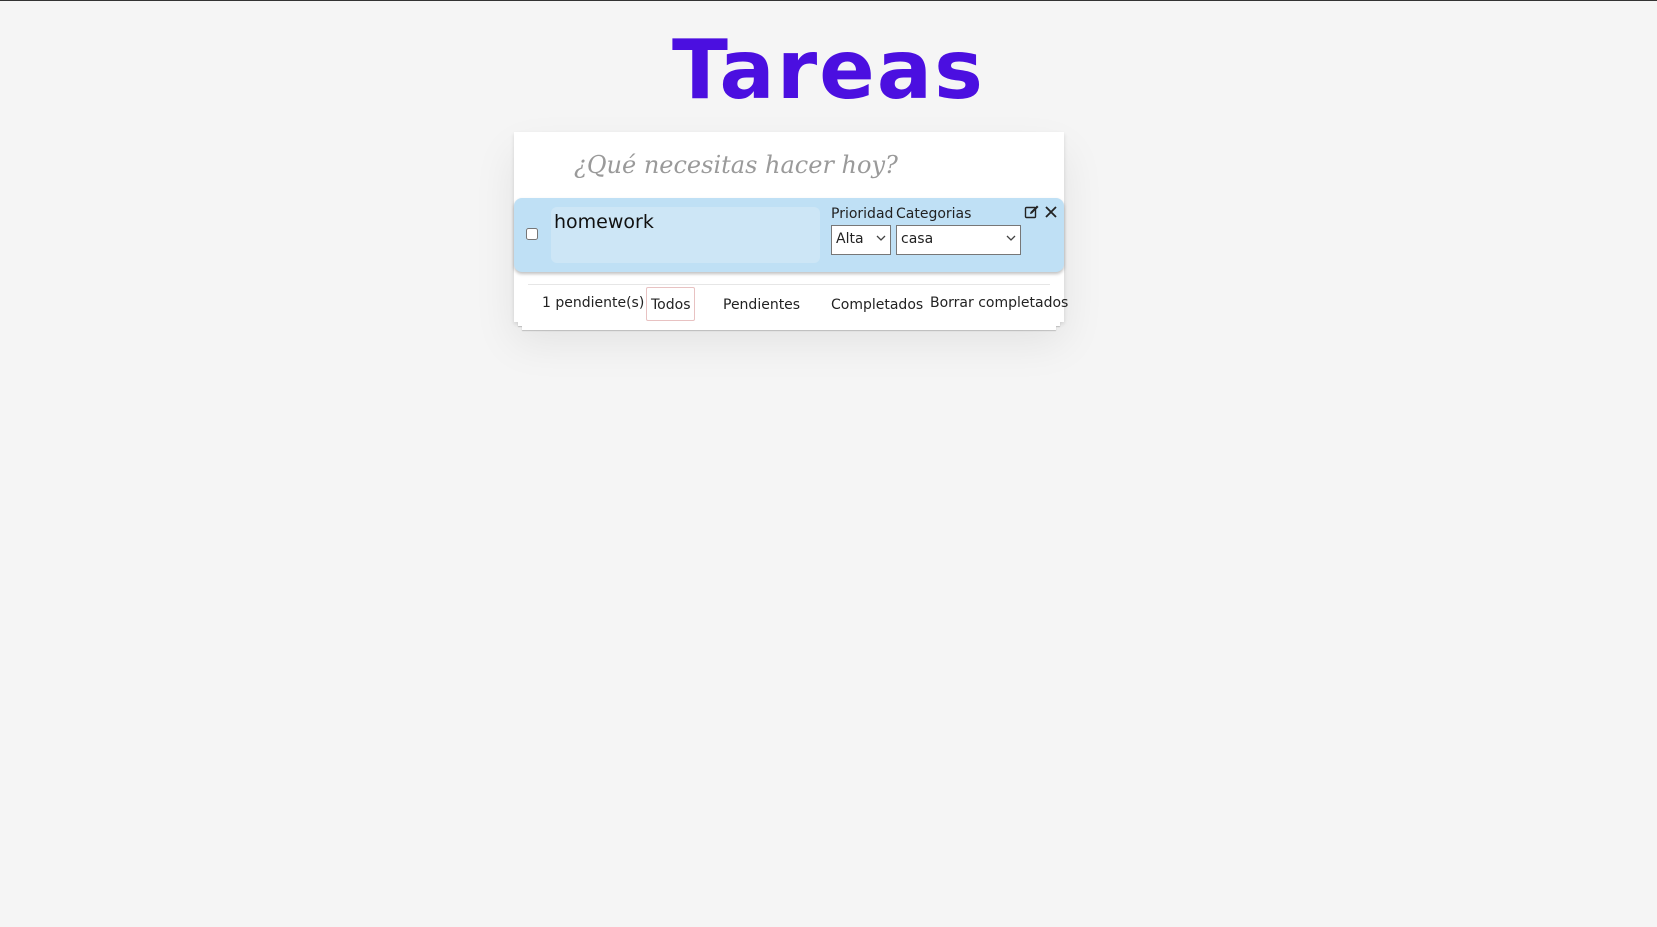 This screenshot has height=927, width=1657. I want to click on todo-checkbox, so click(532, 234).